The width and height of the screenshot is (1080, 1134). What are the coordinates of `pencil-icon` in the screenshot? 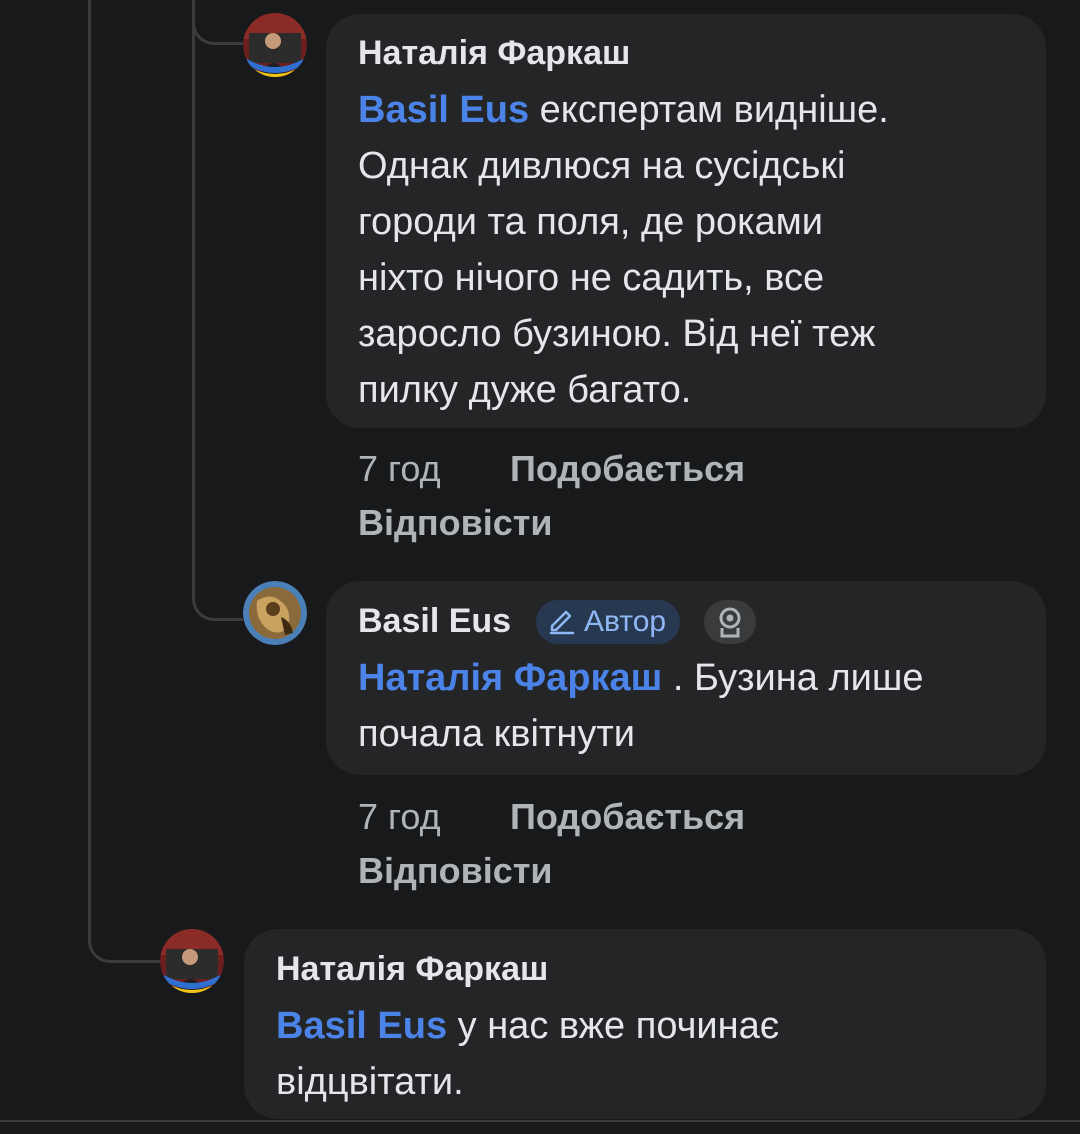 It's located at (562, 622).